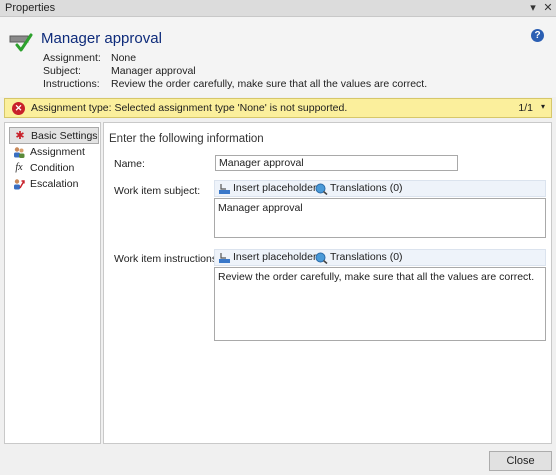 The image size is (556, 475). I want to click on work-item-subject-textarea: Manager approval, so click(380, 218).